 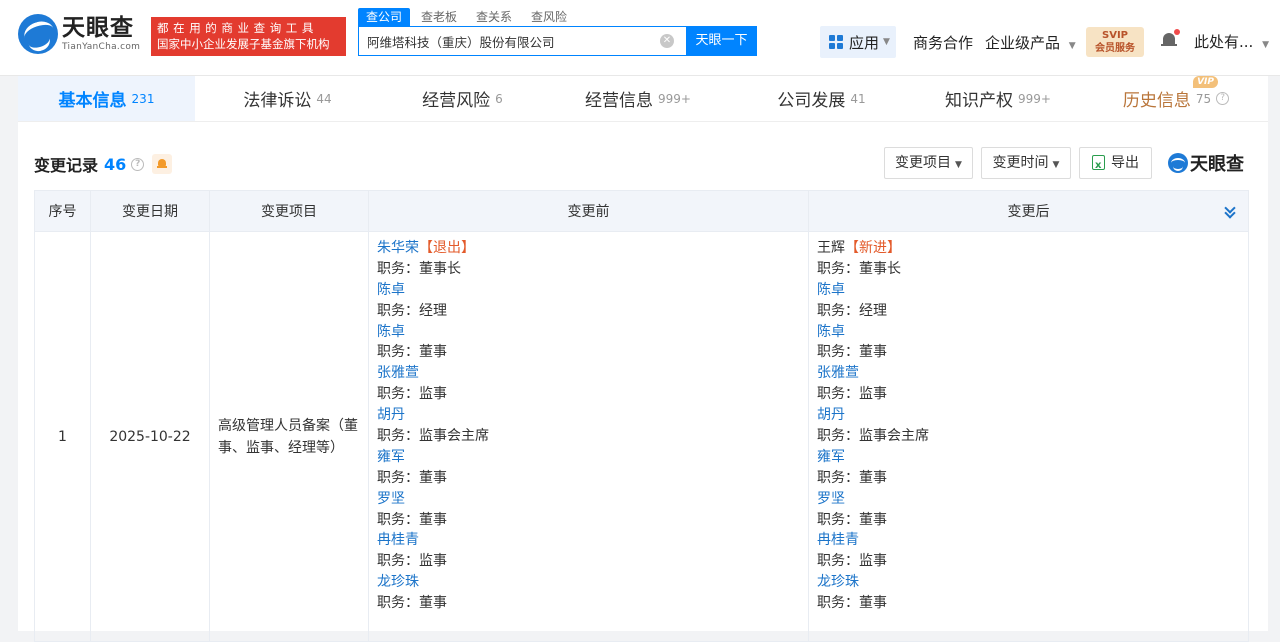 I want to click on tab-label: 经营风险, so click(x=456, y=101).